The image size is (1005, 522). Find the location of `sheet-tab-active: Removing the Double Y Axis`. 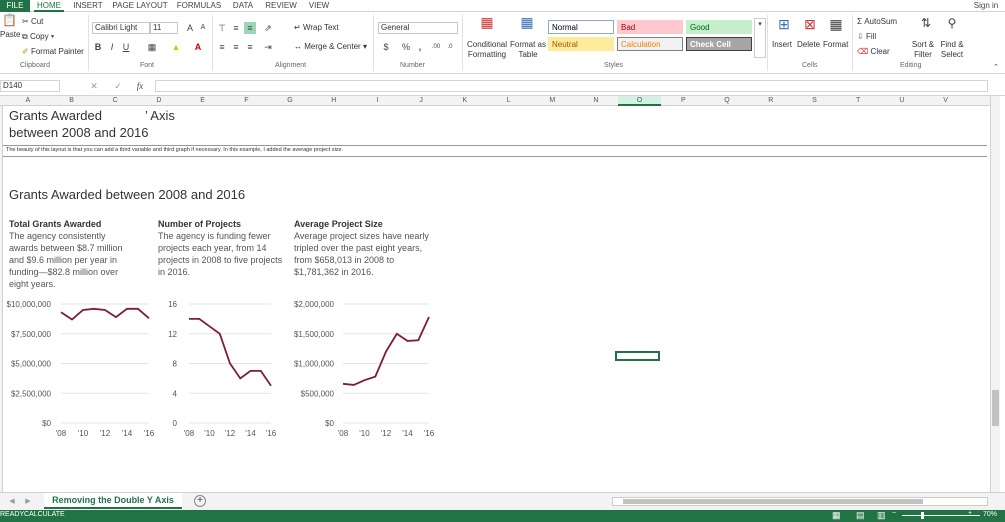

sheet-tab-active: Removing the Double Y Axis is located at coordinates (113, 501).